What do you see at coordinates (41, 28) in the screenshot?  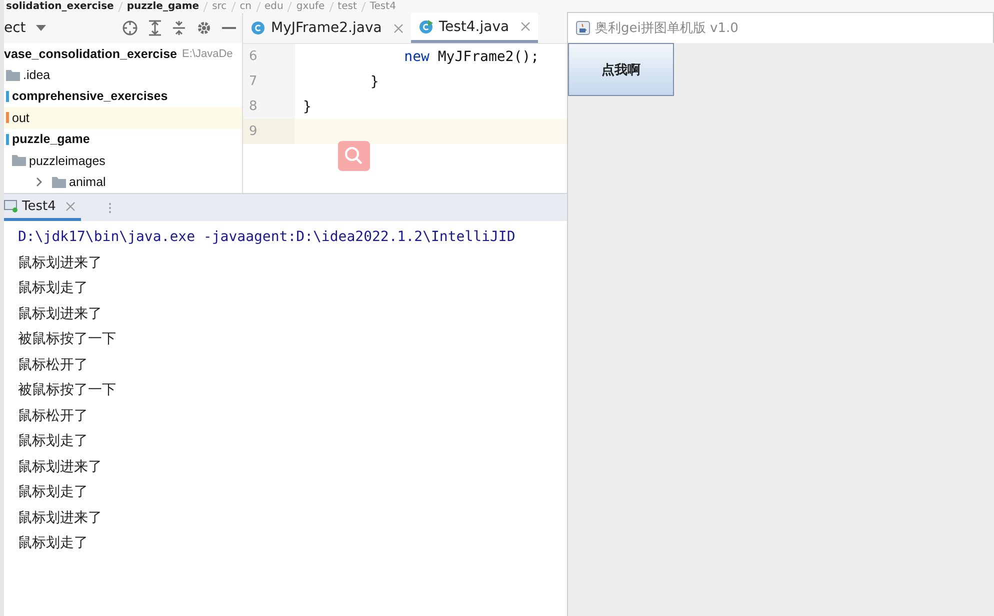 I see `caret-icon` at bounding box center [41, 28].